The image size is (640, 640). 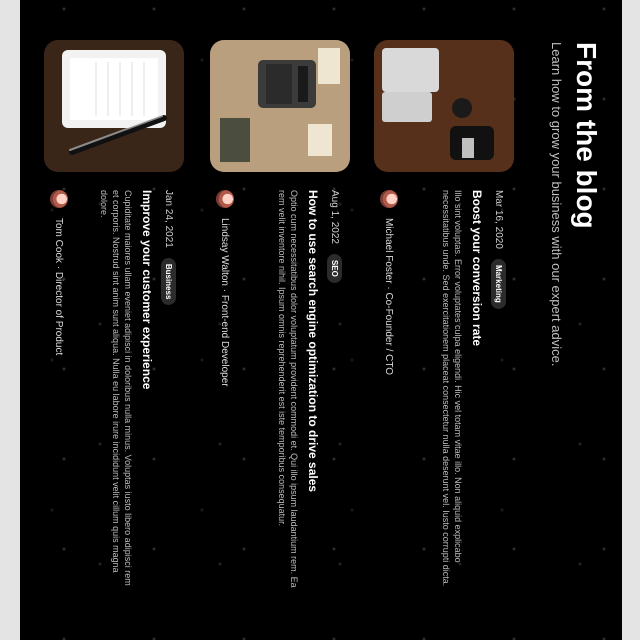 I want to click on post-date: Jan 24, 2021, so click(x=168, y=219).